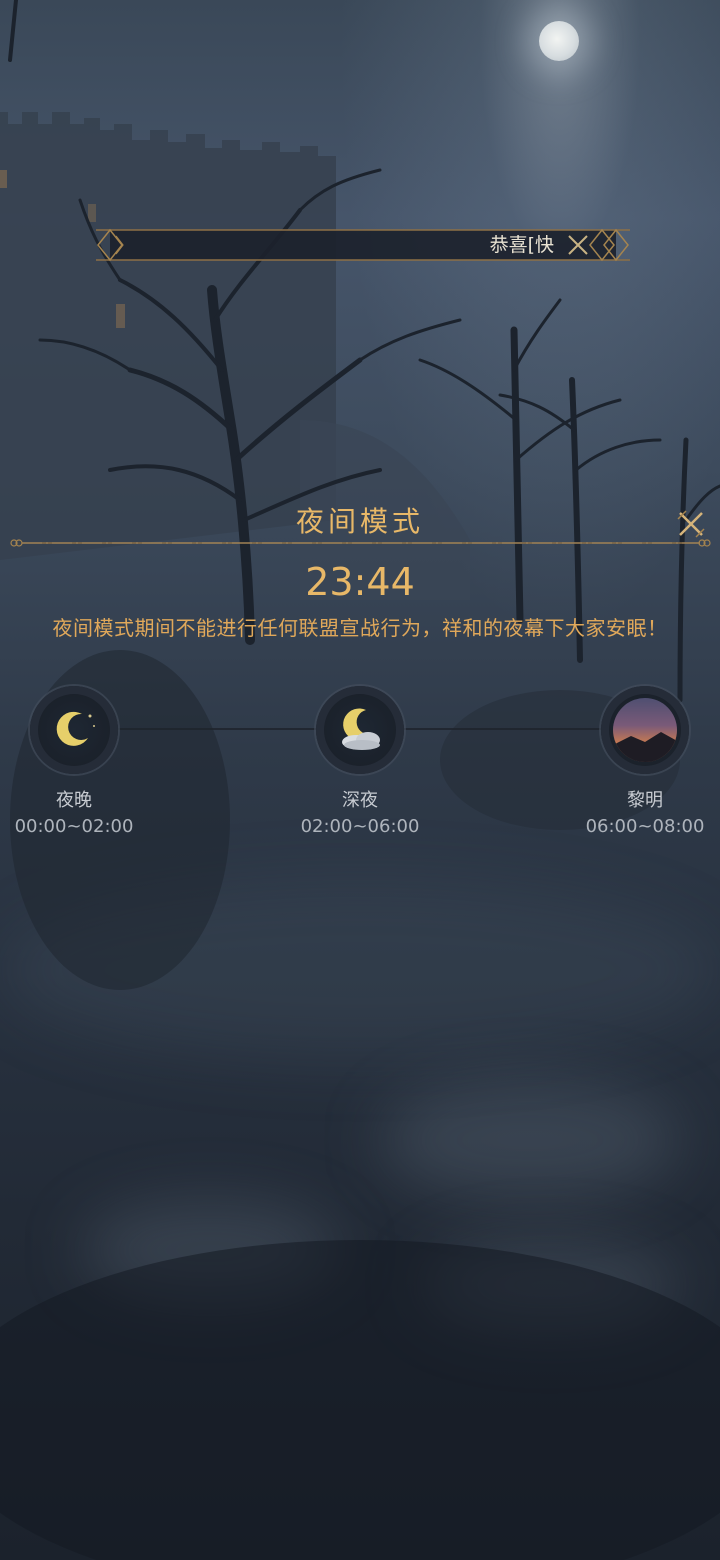 This screenshot has width=720, height=1560. Describe the element at coordinates (645, 730) in the screenshot. I see `dawn-sky-icon` at that location.